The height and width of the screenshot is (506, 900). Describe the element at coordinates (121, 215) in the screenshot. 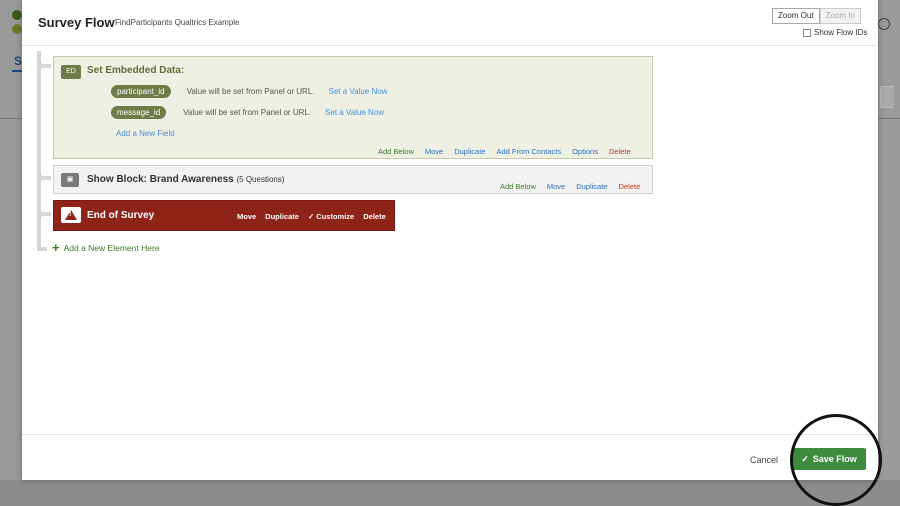

I see `end-of-survey-title: End of Survey` at that location.